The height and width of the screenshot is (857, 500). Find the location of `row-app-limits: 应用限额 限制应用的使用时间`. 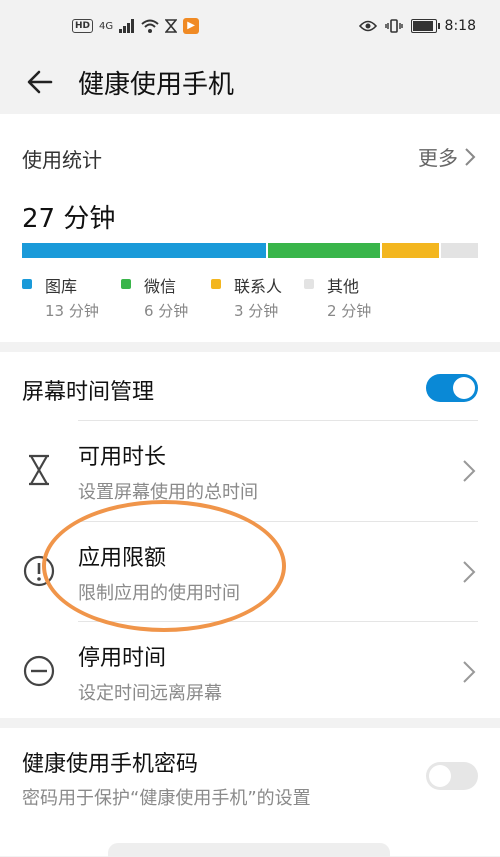

row-app-limits: 应用限额 限制应用的使用时间 is located at coordinates (250, 572).